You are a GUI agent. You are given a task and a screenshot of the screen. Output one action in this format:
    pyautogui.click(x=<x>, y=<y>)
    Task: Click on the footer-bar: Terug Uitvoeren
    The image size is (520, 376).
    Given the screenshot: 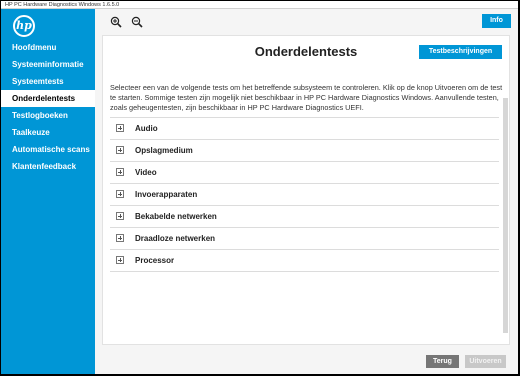 What is the action you would take?
    pyautogui.click(x=306, y=359)
    